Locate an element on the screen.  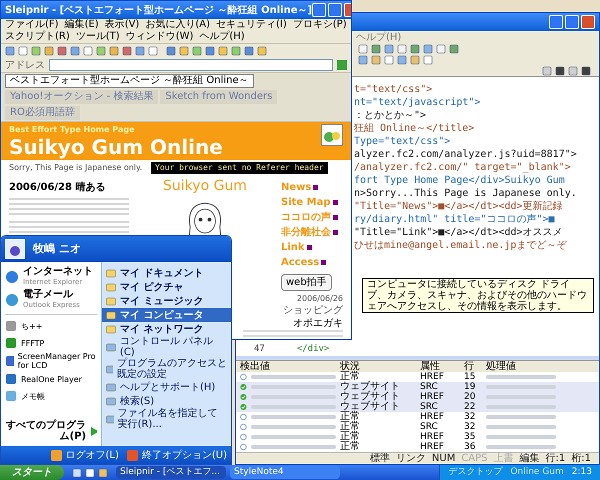
column-header: 処理値 is located at coordinates (540, 366).